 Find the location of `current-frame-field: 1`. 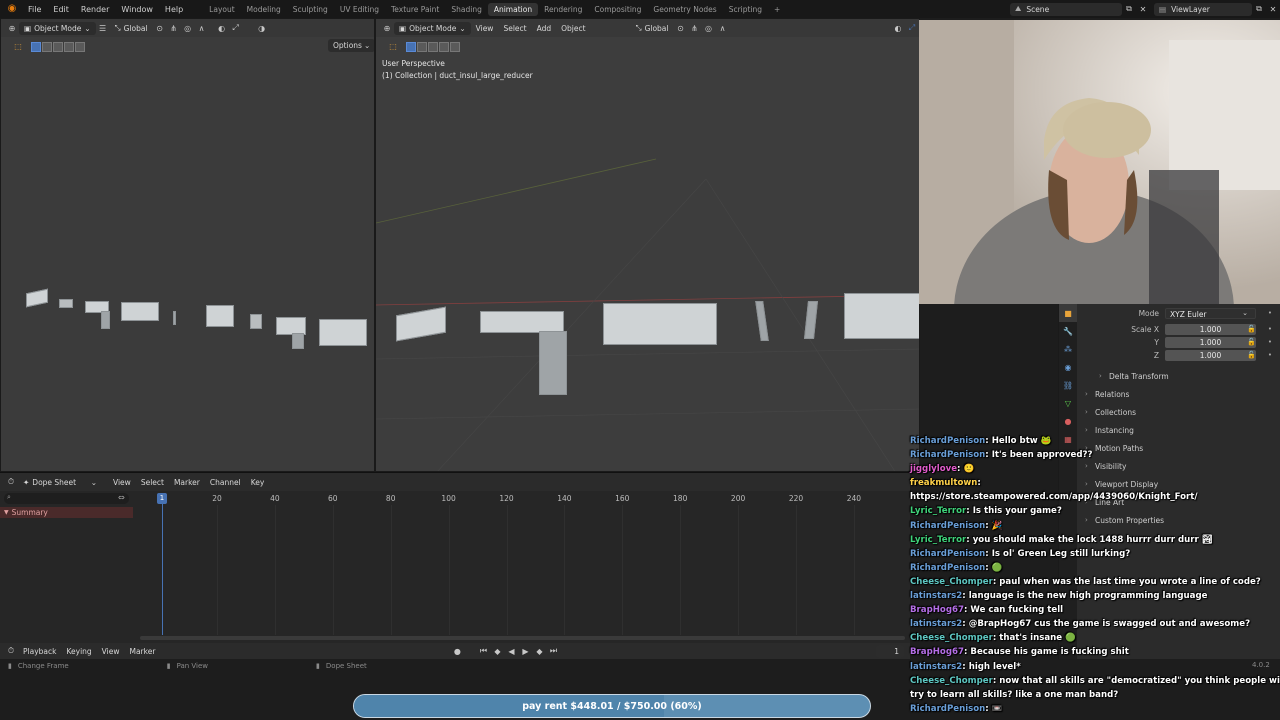

current-frame-field: 1 is located at coordinates (890, 651).